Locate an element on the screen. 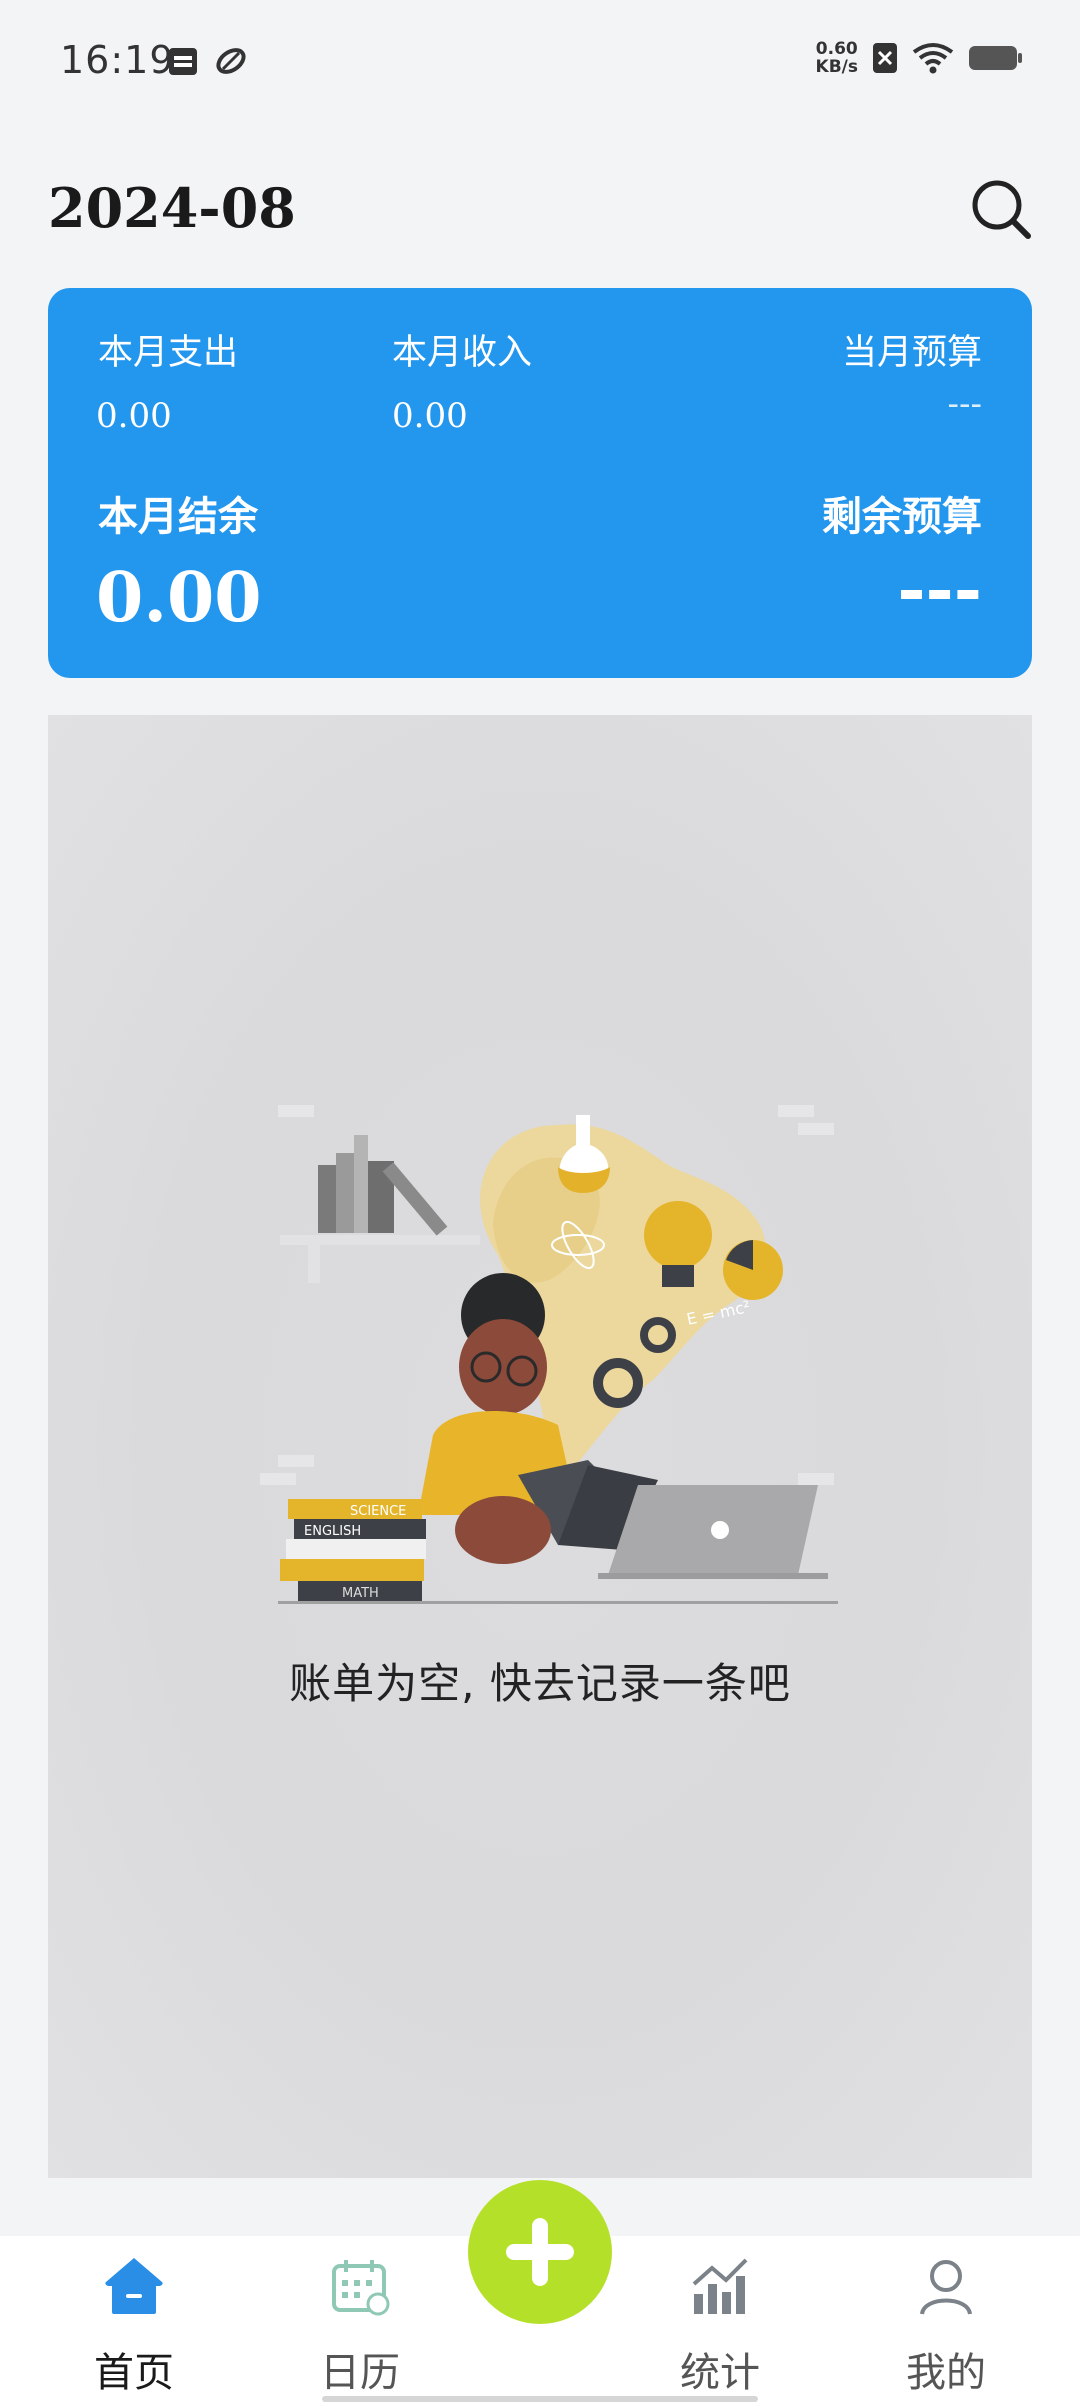 This screenshot has width=1080, height=2408. balance-label: 本月结余 is located at coordinates (178, 517).